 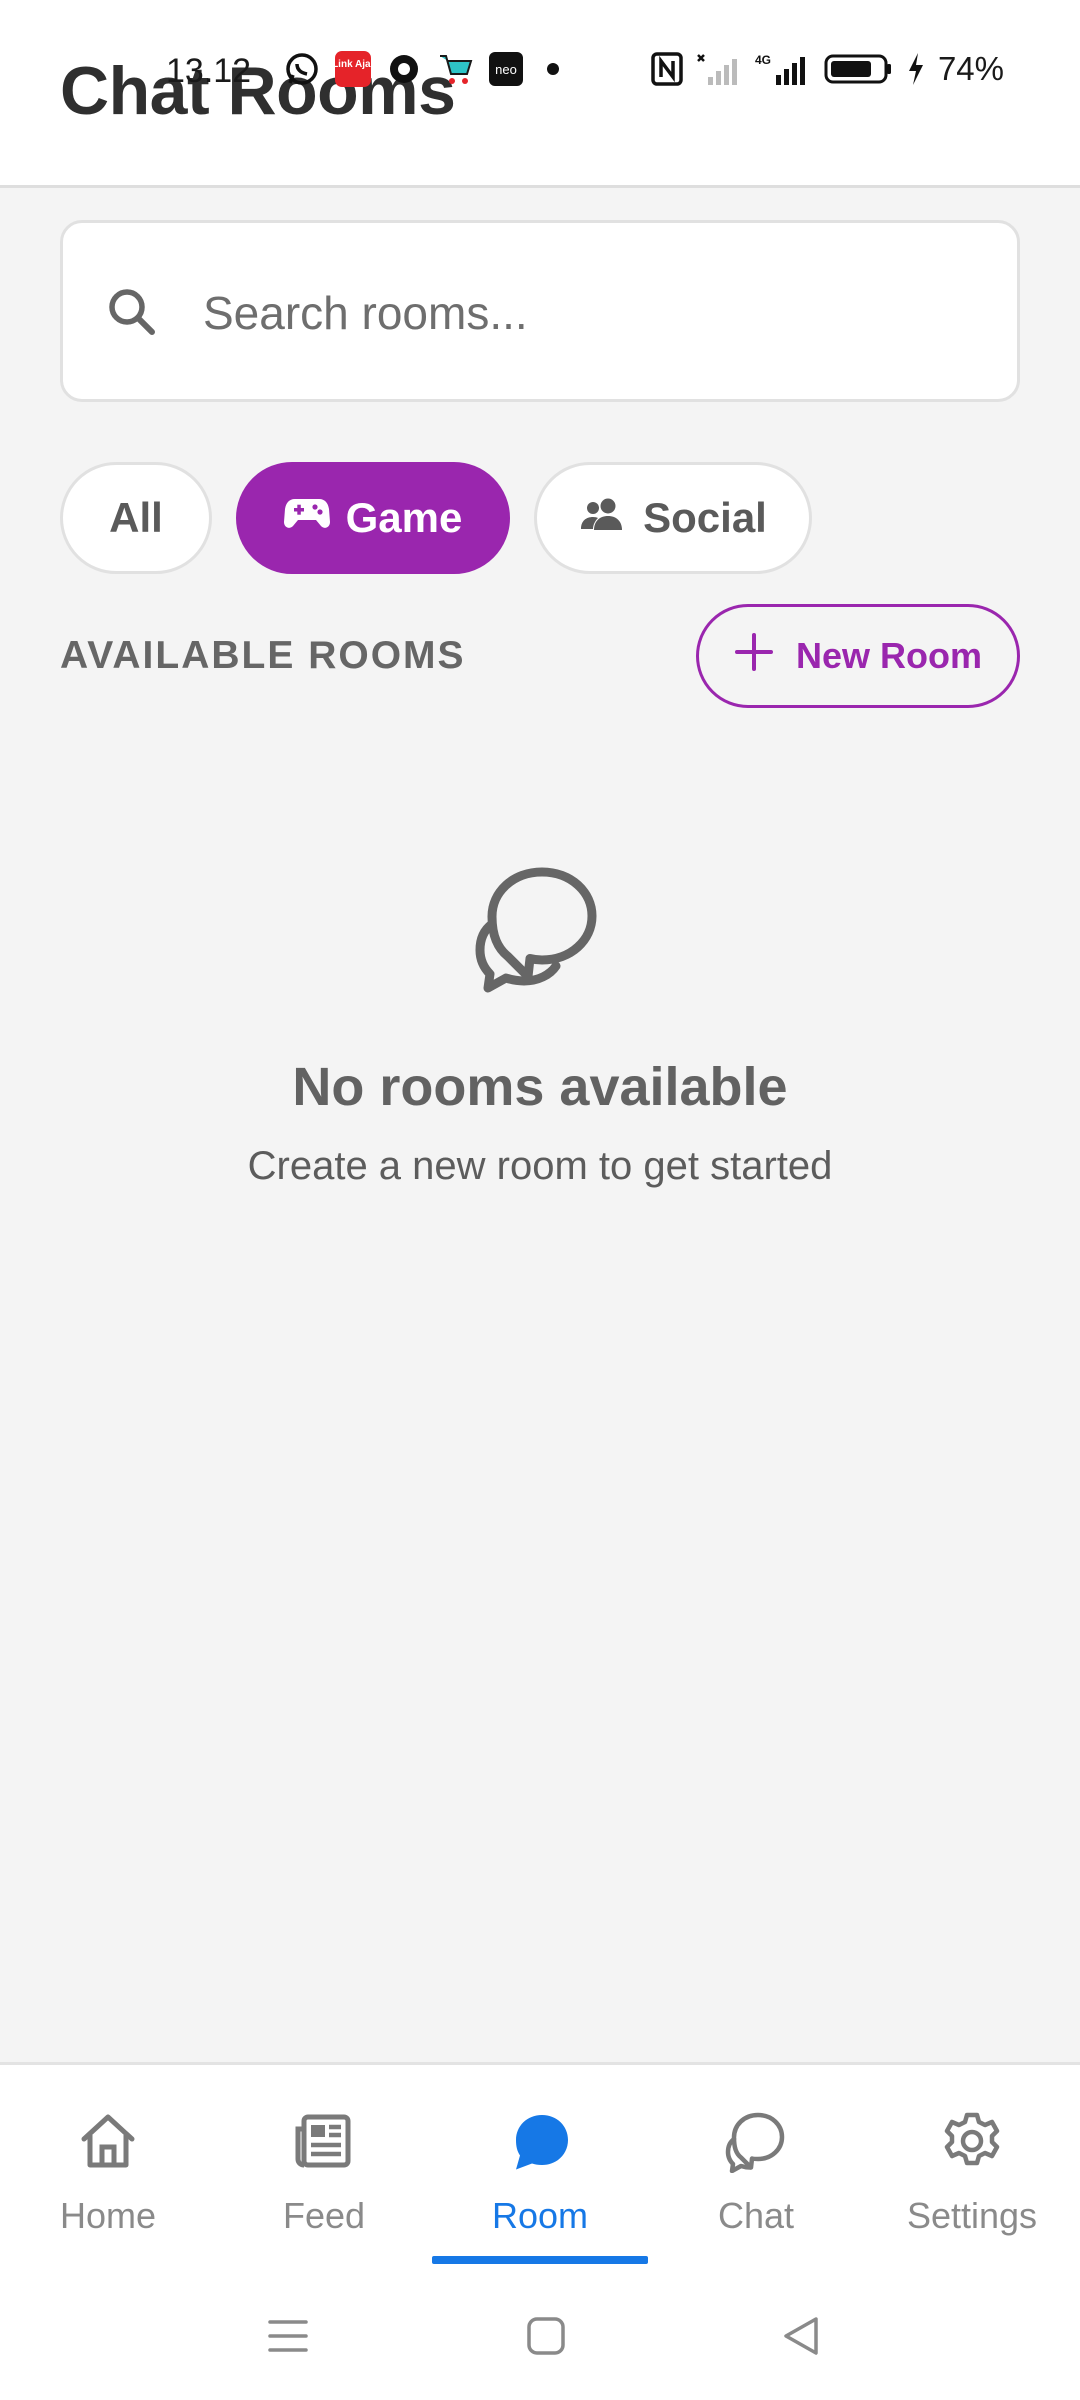 I want to click on linkaja-app-icon: Link Aja!, so click(x=353, y=69).